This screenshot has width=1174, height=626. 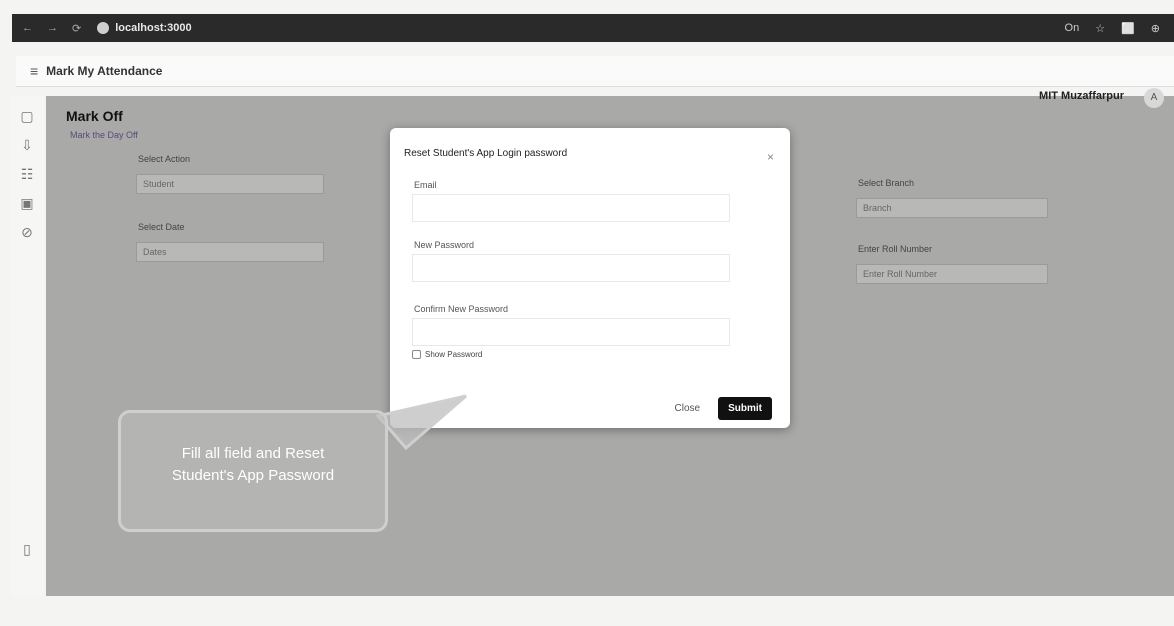 I want to click on callout-line-2: Student's App Password, so click(x=253, y=475).